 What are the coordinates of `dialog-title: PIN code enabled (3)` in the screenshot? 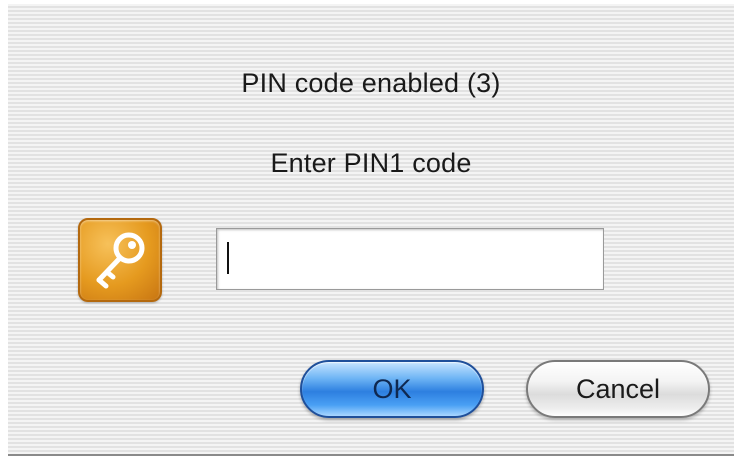 It's located at (371, 83).